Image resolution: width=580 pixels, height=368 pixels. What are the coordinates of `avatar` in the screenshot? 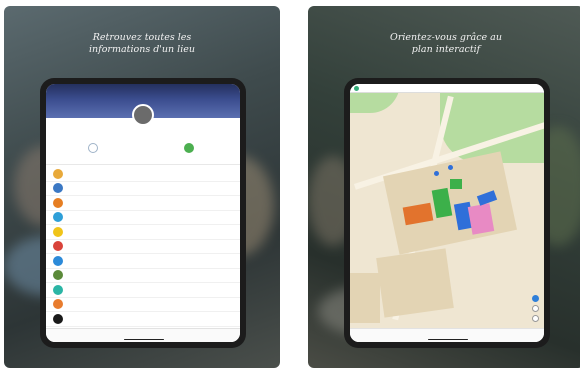 It's located at (143, 115).